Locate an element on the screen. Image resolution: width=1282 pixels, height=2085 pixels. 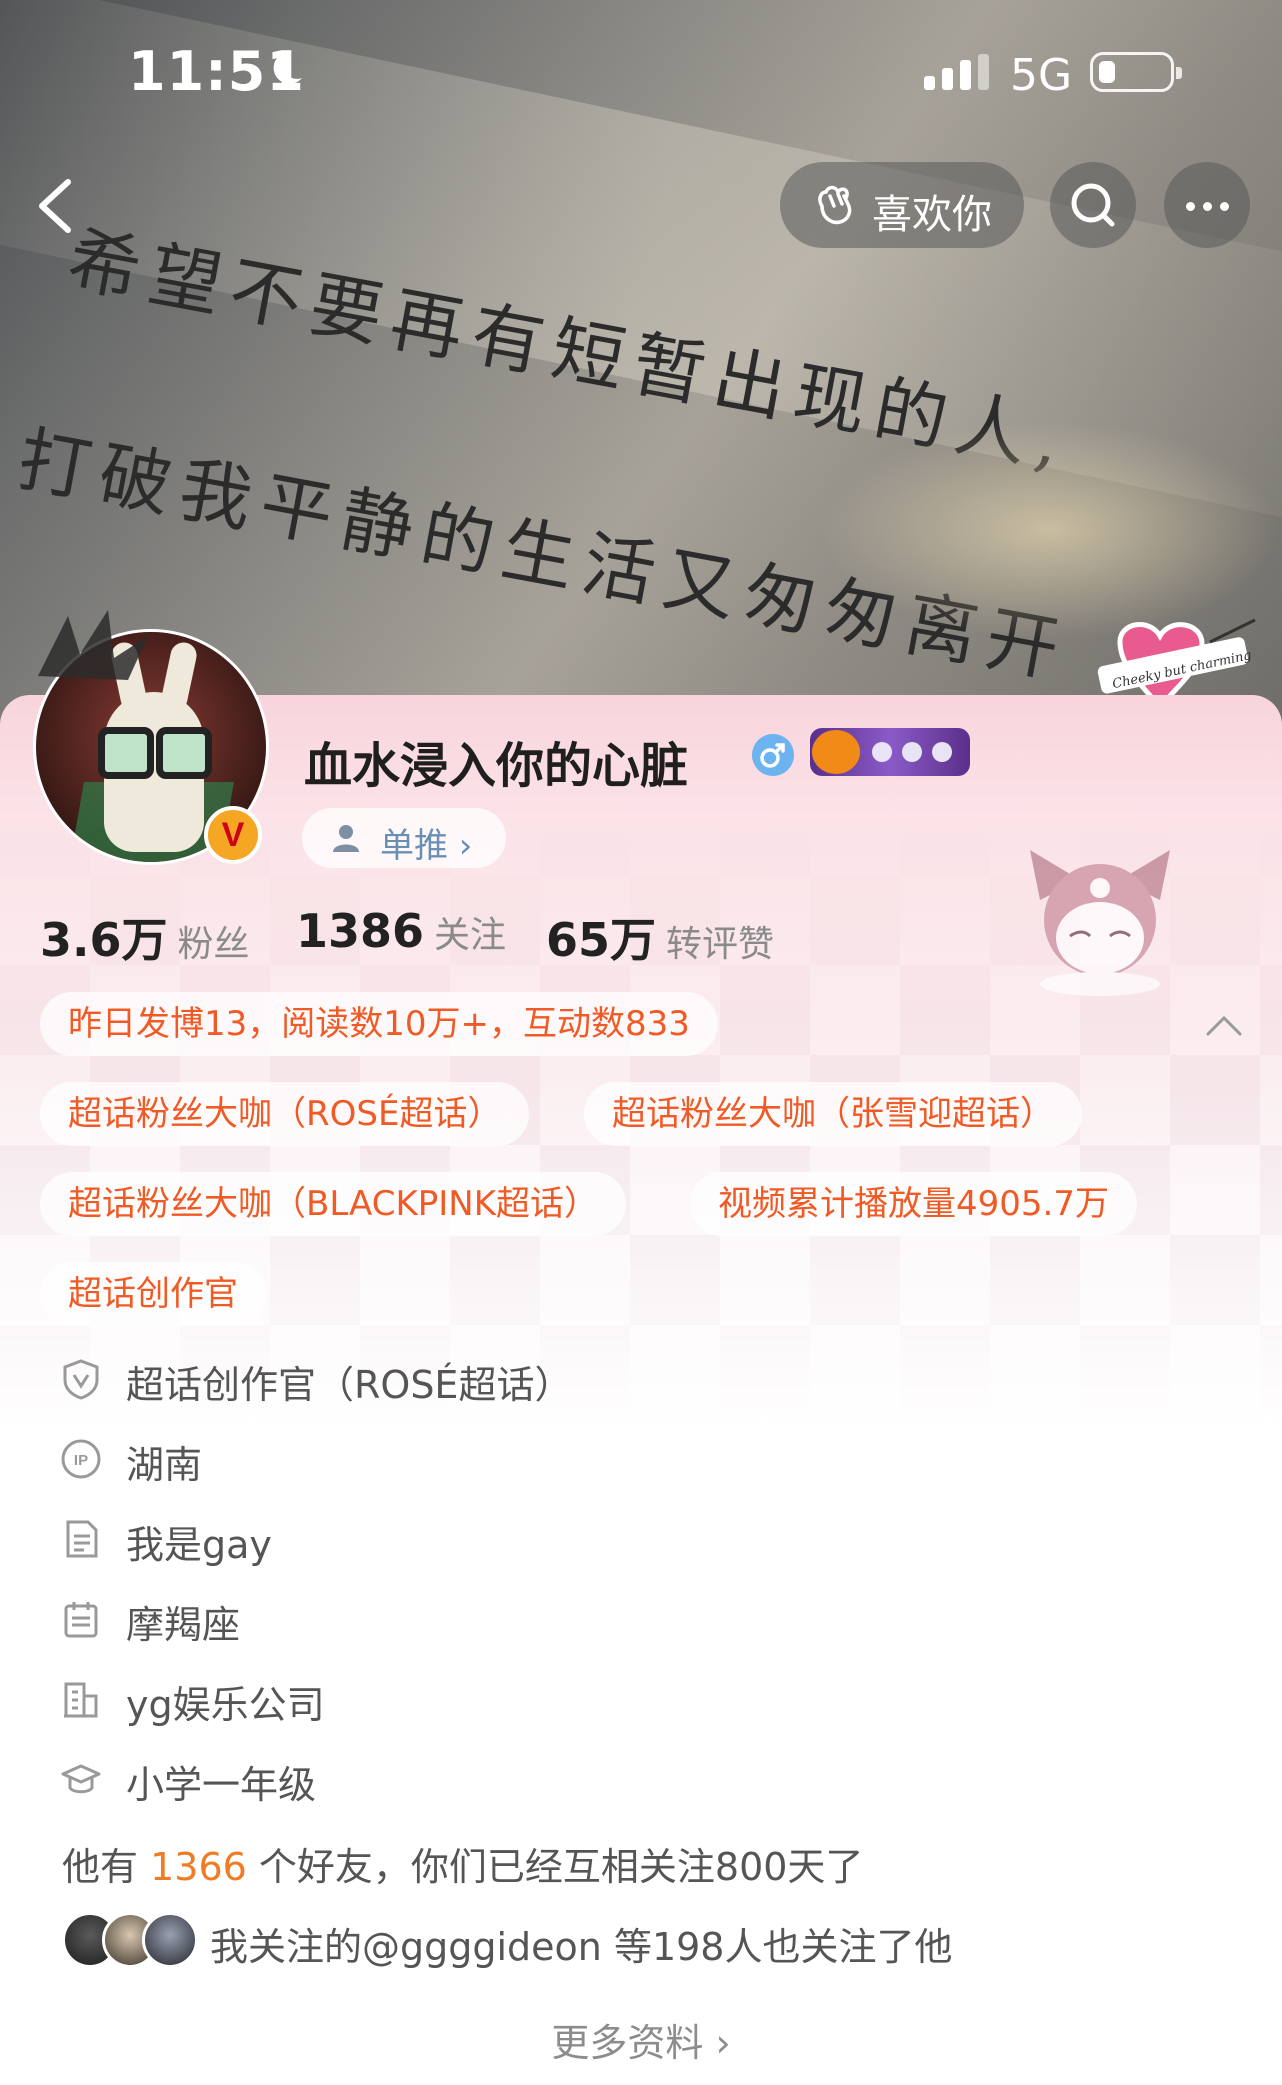
chevron-up-icon is located at coordinates (1224, 1026).